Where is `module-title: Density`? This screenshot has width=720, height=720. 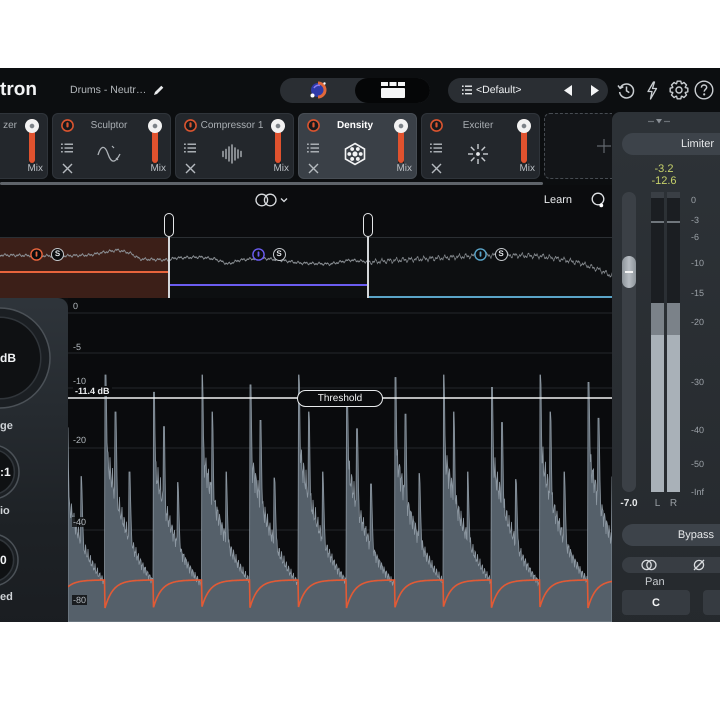
module-title: Density is located at coordinates (355, 126).